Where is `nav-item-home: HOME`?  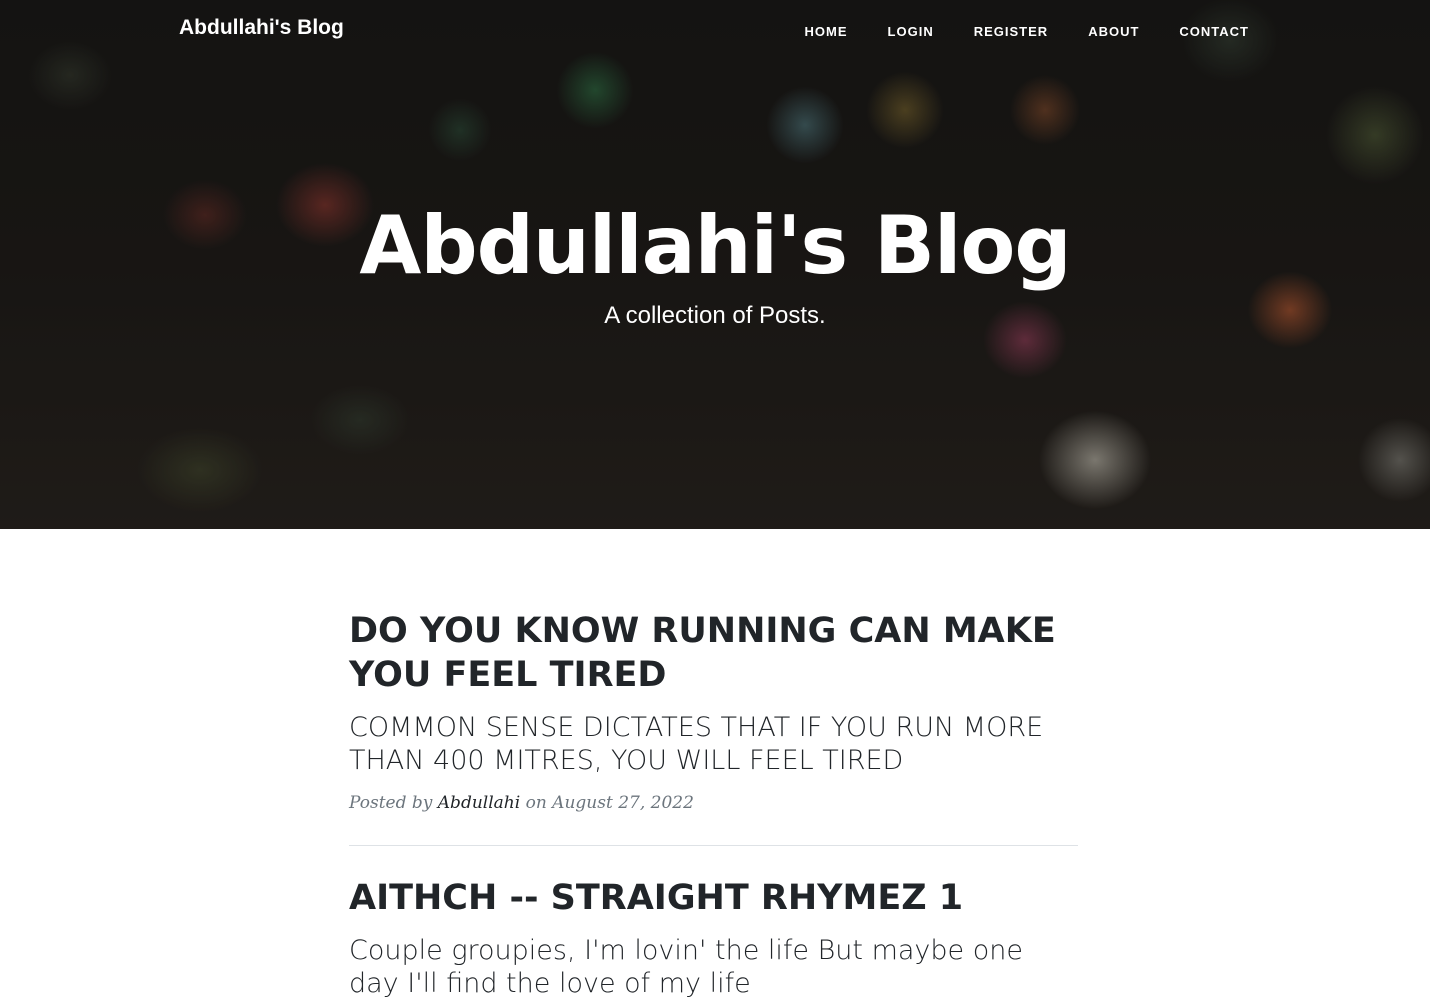
nav-item-home: HOME is located at coordinates (826, 30).